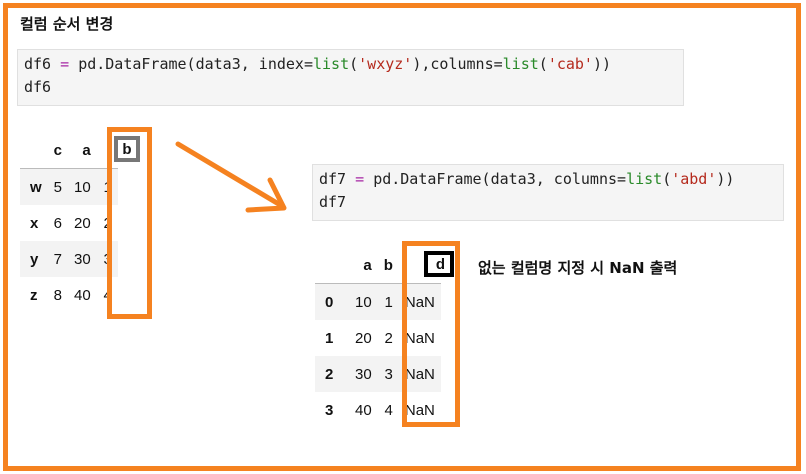  What do you see at coordinates (385, 64) in the screenshot?
I see `code-token: 'wxyz'` at bounding box center [385, 64].